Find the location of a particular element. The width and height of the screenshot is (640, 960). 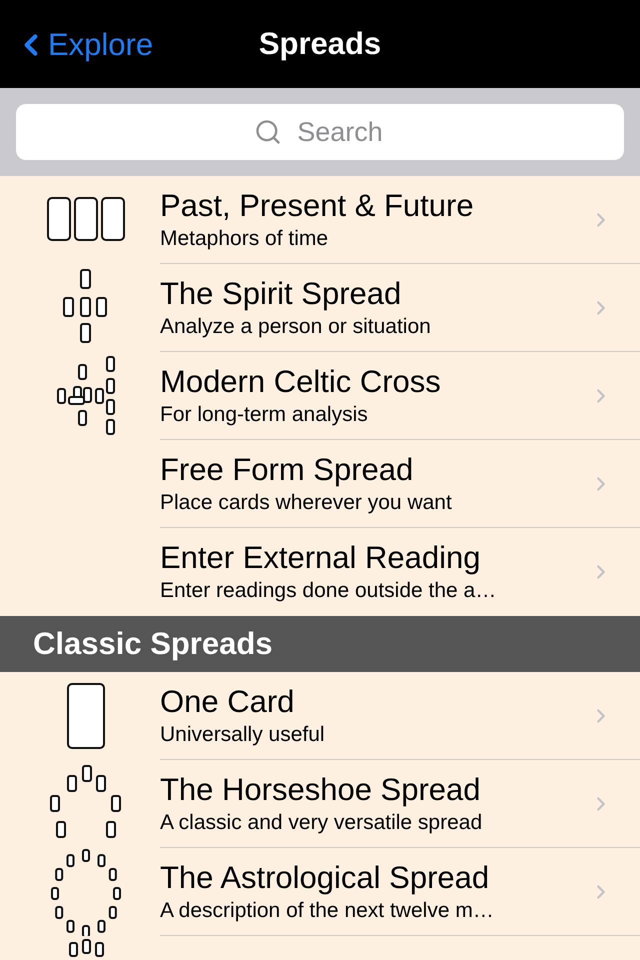

screen-title: Spreads is located at coordinates (320, 43).